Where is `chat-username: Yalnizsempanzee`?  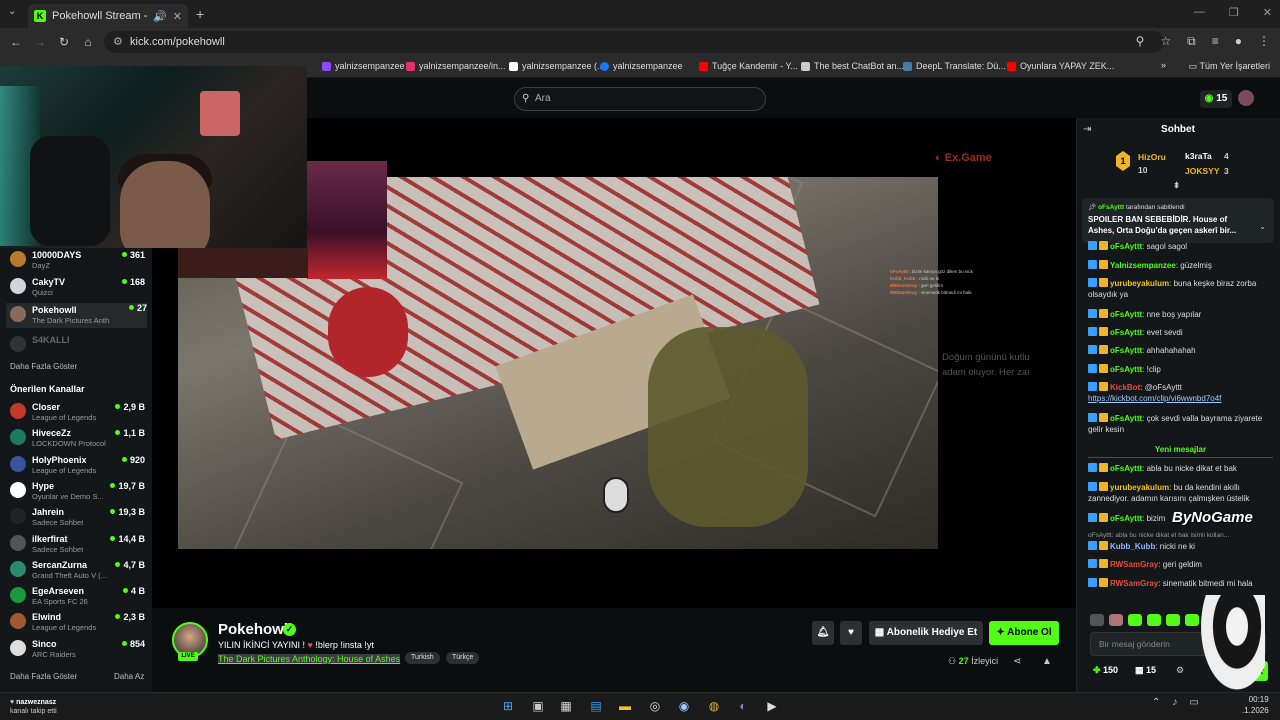 chat-username: Yalnizsempanzee is located at coordinates (1143, 265).